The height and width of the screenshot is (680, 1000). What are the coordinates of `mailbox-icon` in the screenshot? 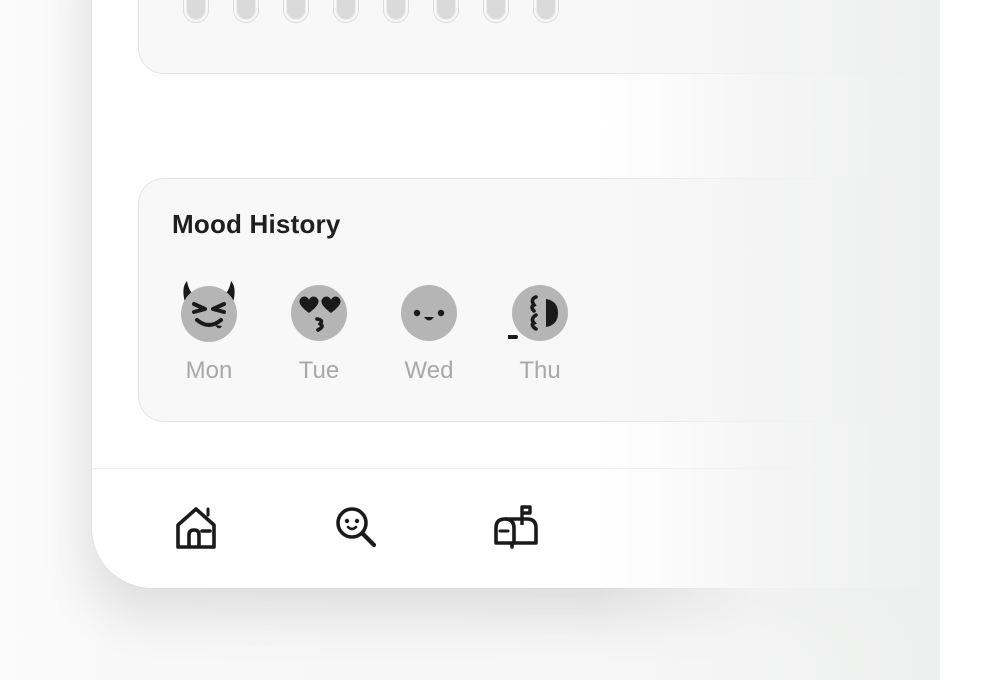 It's located at (516, 527).